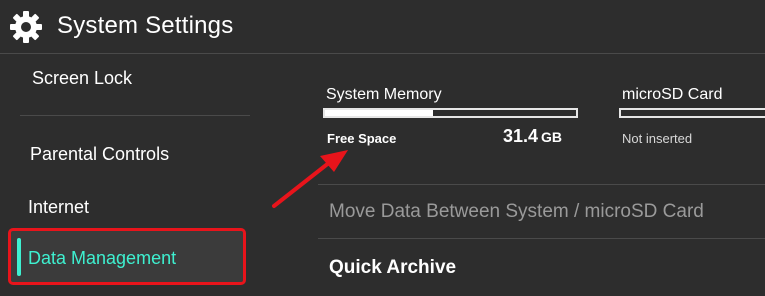 The image size is (765, 296). Describe the element at coordinates (384, 94) in the screenshot. I see `system-memory-title: System Memory` at that location.